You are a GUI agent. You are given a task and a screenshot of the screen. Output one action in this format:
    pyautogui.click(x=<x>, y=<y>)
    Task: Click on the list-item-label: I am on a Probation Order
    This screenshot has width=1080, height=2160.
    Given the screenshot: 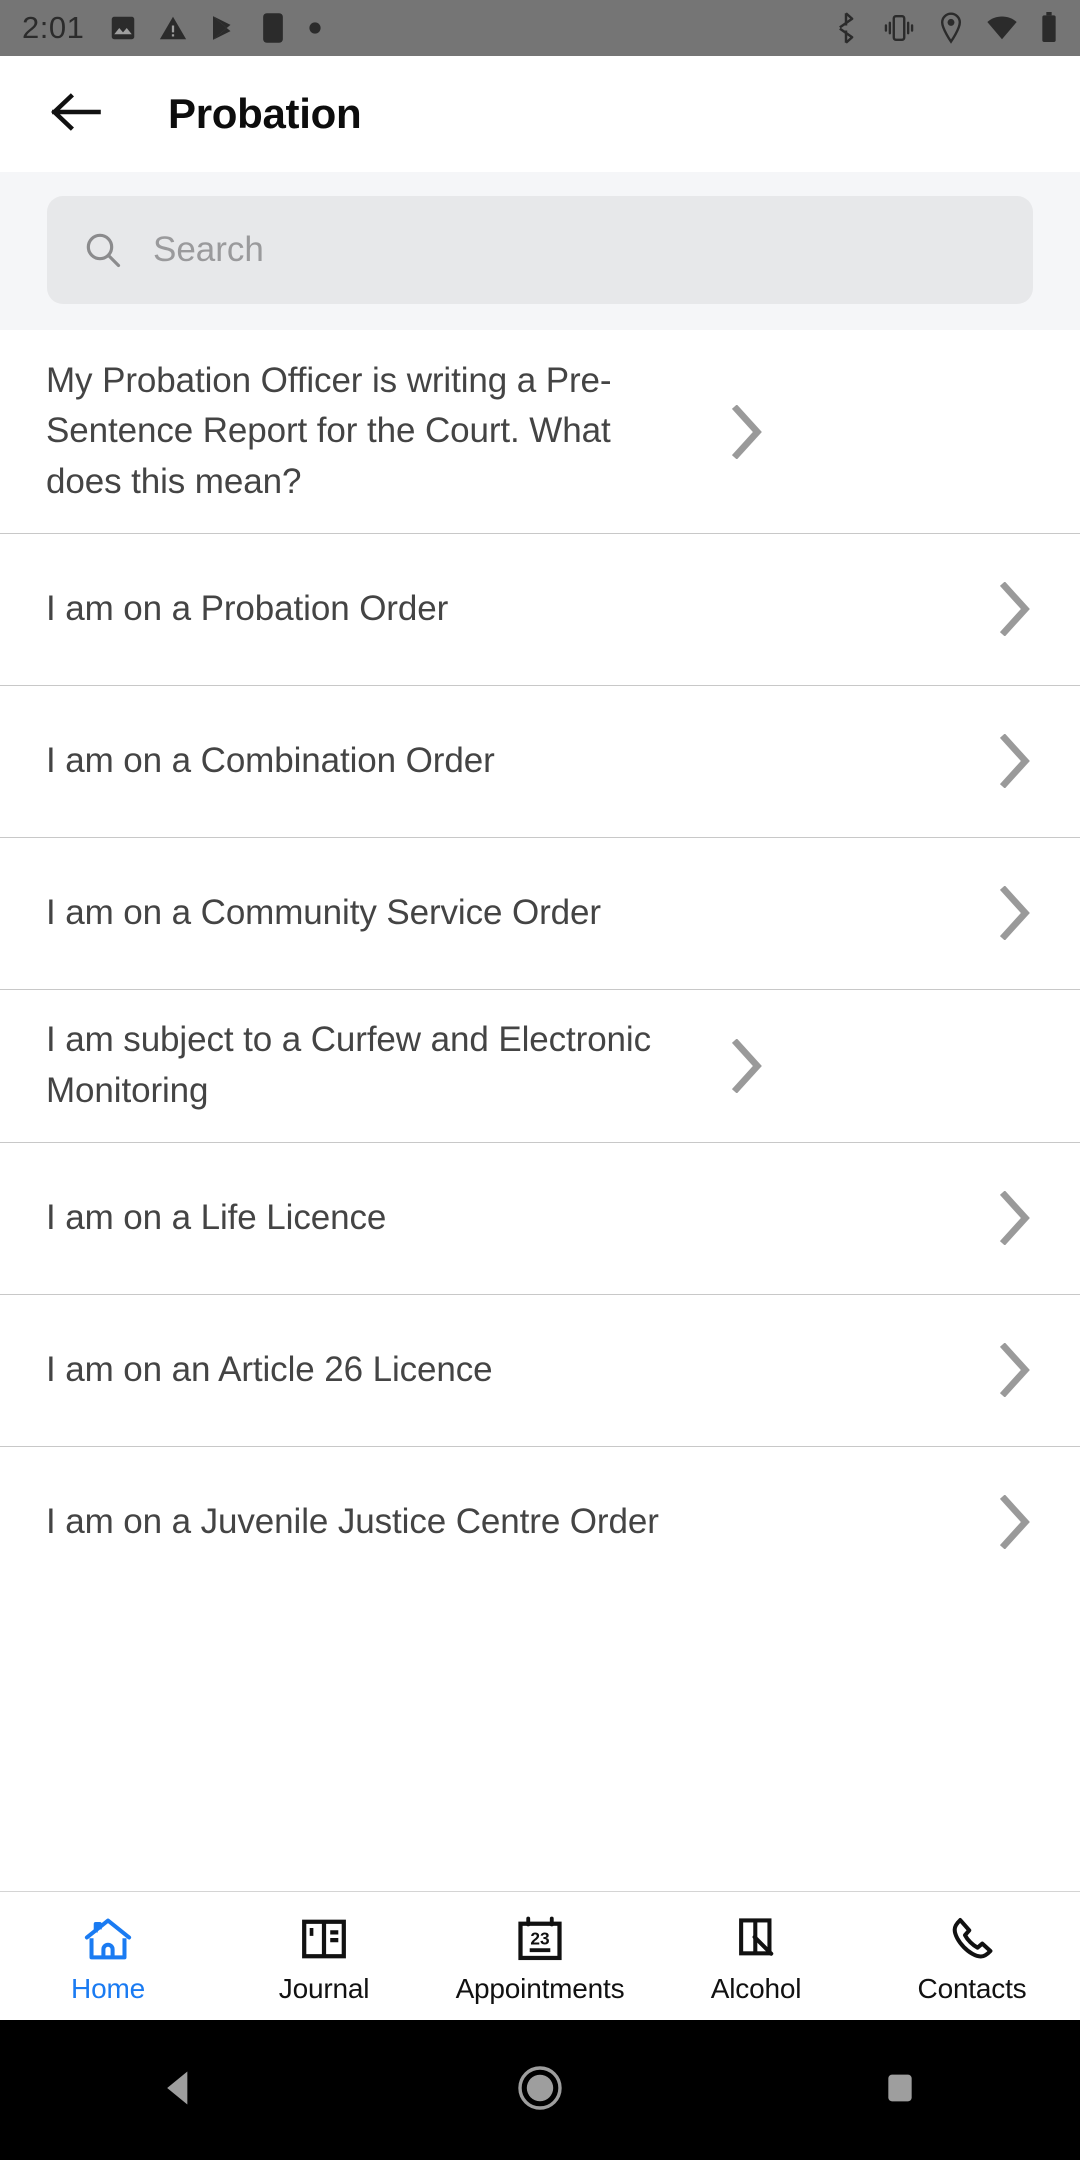 What is the action you would take?
    pyautogui.click(x=247, y=608)
    